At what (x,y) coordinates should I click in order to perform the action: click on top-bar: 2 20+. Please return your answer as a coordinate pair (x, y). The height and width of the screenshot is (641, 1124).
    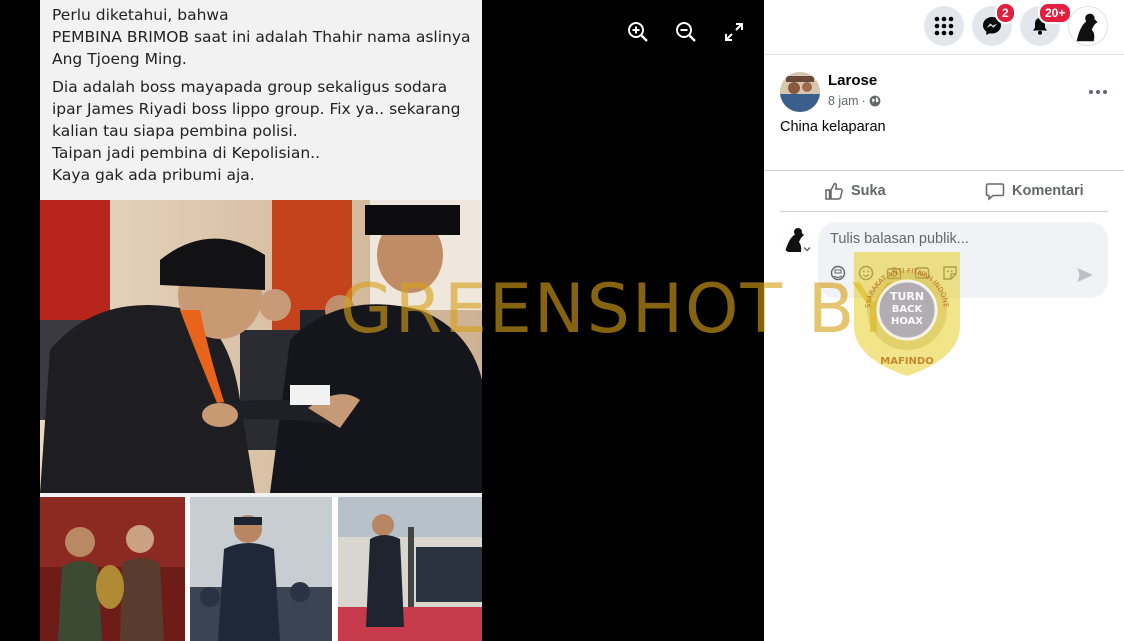
    Looking at the image, I should click on (944, 27).